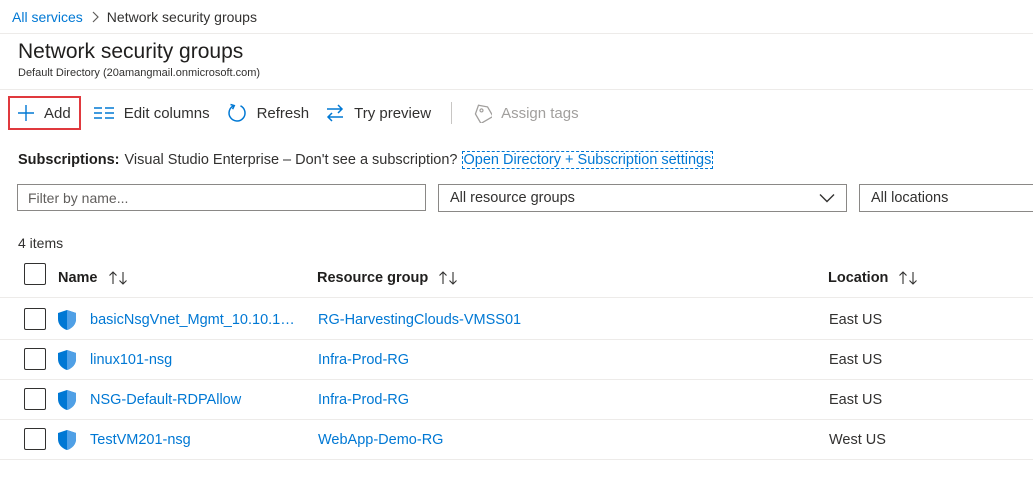 Image resolution: width=1033 pixels, height=479 pixels. I want to click on item-count: 4 items, so click(41, 243).